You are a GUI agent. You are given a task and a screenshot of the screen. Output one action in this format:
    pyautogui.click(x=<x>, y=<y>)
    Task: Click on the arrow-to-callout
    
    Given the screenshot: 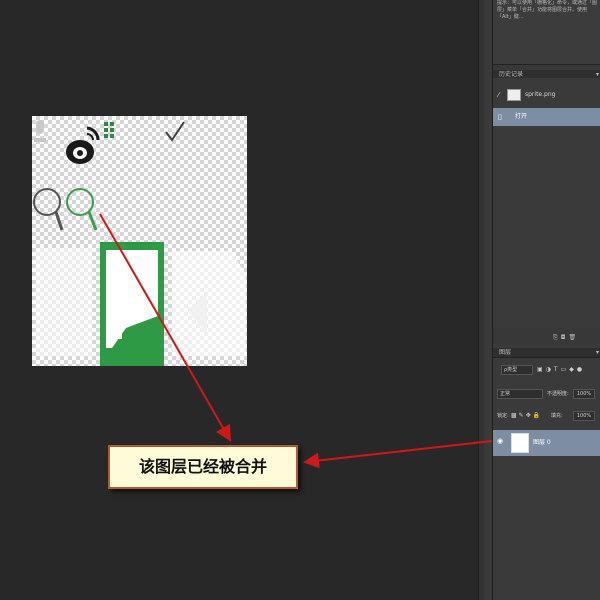 What is the action you would take?
    pyautogui.click(x=398, y=454)
    